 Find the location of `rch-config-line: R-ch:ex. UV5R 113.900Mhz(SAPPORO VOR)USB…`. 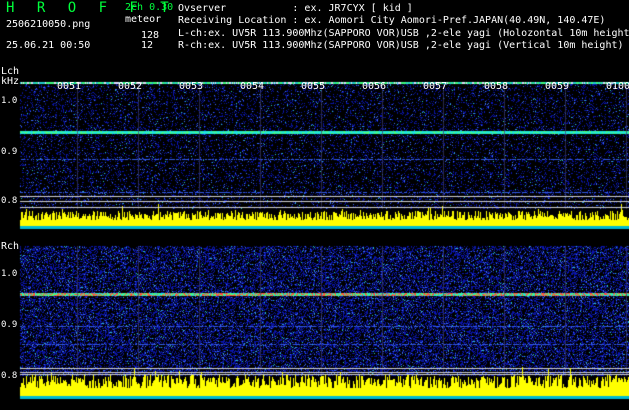

rch-config-line: R-ch:ex. UV5R 113.900Mhz(SAPPORO VOR)USB… is located at coordinates (401, 45).